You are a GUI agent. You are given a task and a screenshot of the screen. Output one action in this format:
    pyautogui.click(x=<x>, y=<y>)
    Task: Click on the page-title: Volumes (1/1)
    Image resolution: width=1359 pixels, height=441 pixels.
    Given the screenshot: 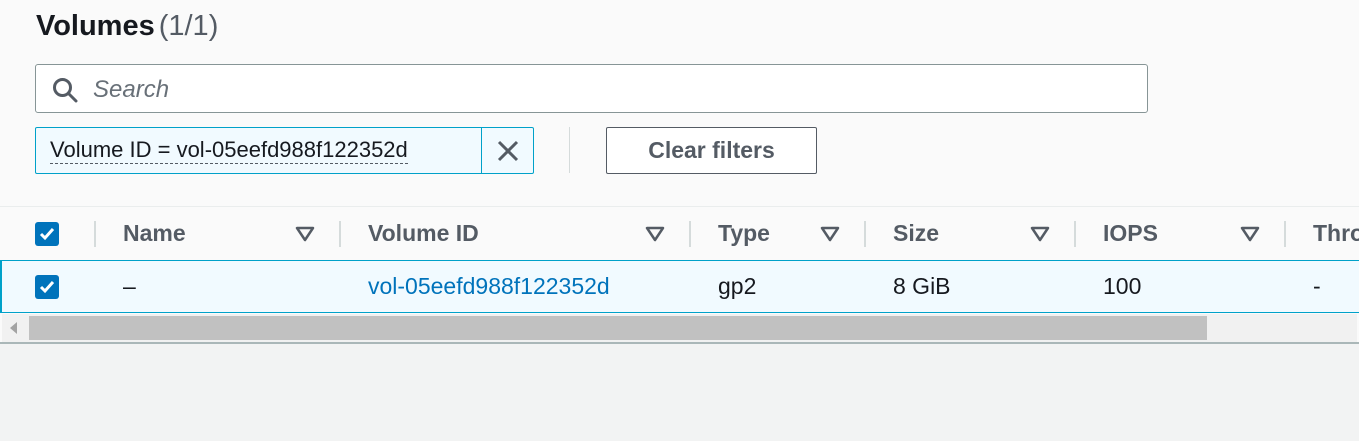 What is the action you would take?
    pyautogui.click(x=127, y=26)
    